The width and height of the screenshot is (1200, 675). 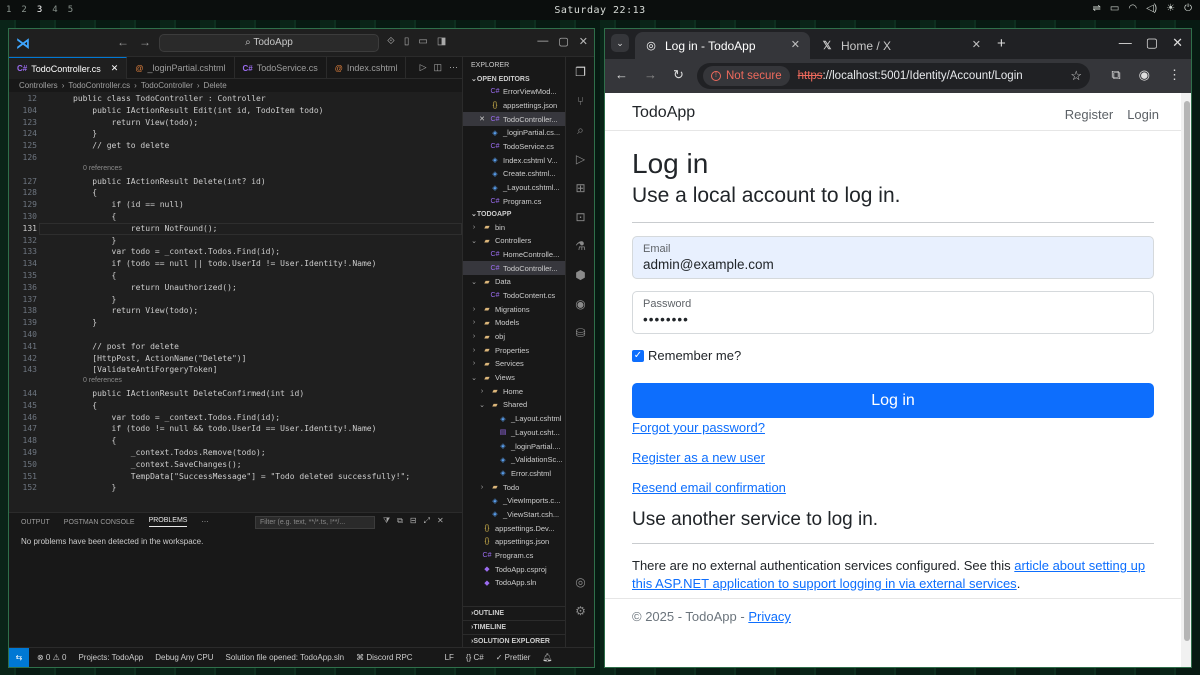 I want to click on tree-file: C# TodoService.cs, so click(x=514, y=147).